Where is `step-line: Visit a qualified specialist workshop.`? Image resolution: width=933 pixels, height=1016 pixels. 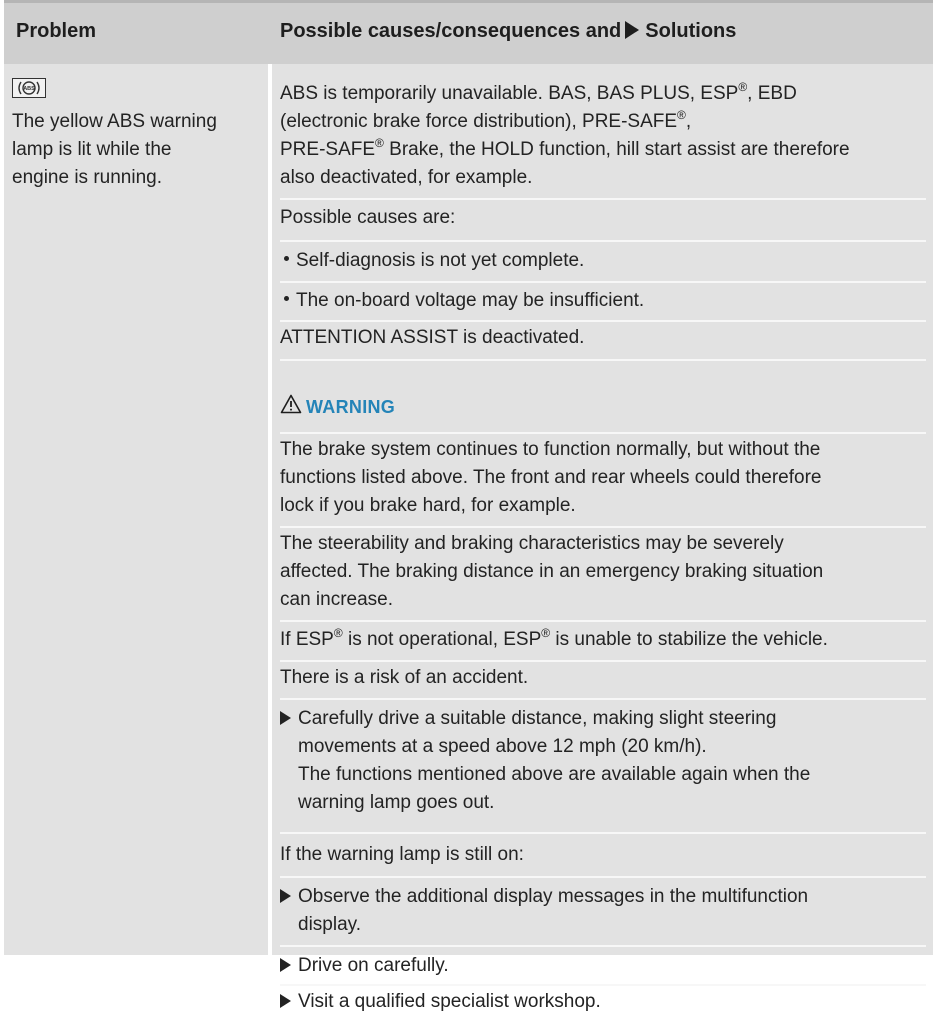
step-line: Visit a qualified specialist workshop. is located at coordinates (440, 1002).